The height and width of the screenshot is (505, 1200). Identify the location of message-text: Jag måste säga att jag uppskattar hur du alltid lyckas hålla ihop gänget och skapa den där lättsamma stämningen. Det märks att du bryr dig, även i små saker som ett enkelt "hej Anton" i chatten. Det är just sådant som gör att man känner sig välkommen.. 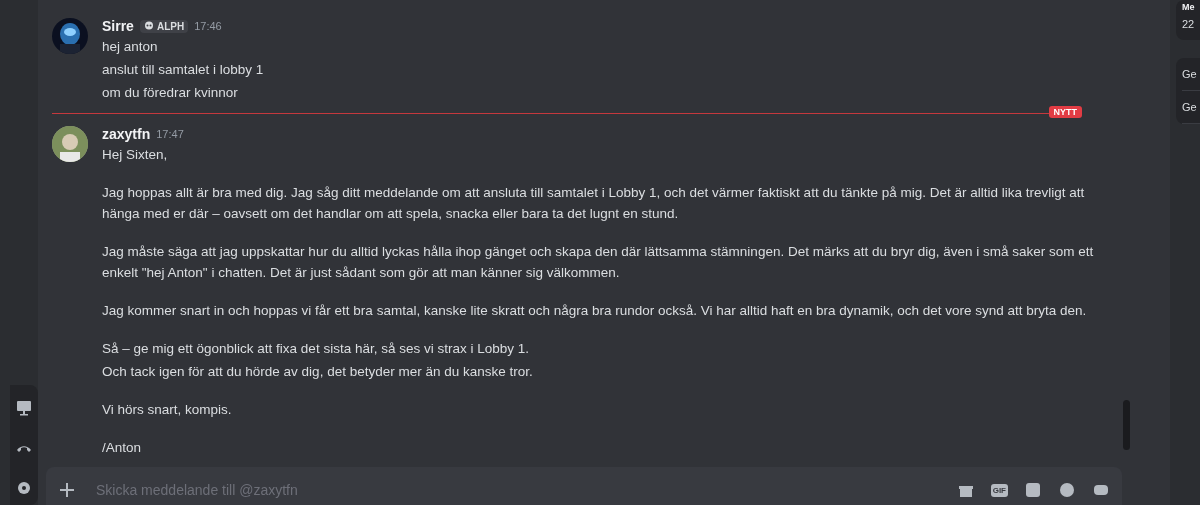
(598, 262).